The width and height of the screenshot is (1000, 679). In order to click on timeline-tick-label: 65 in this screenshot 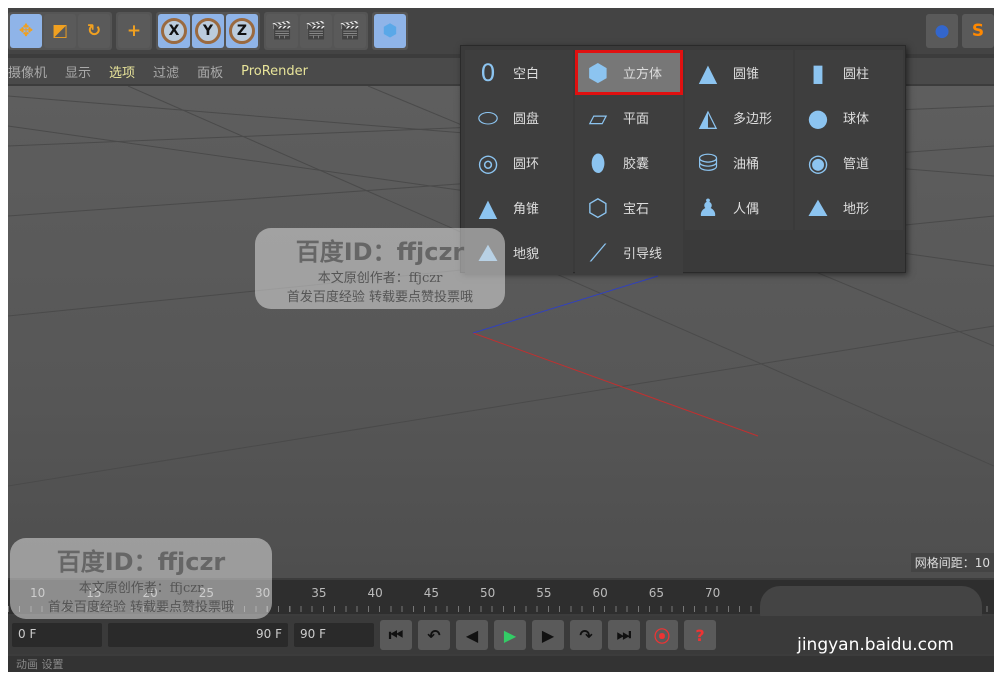, I will do `click(656, 593)`.